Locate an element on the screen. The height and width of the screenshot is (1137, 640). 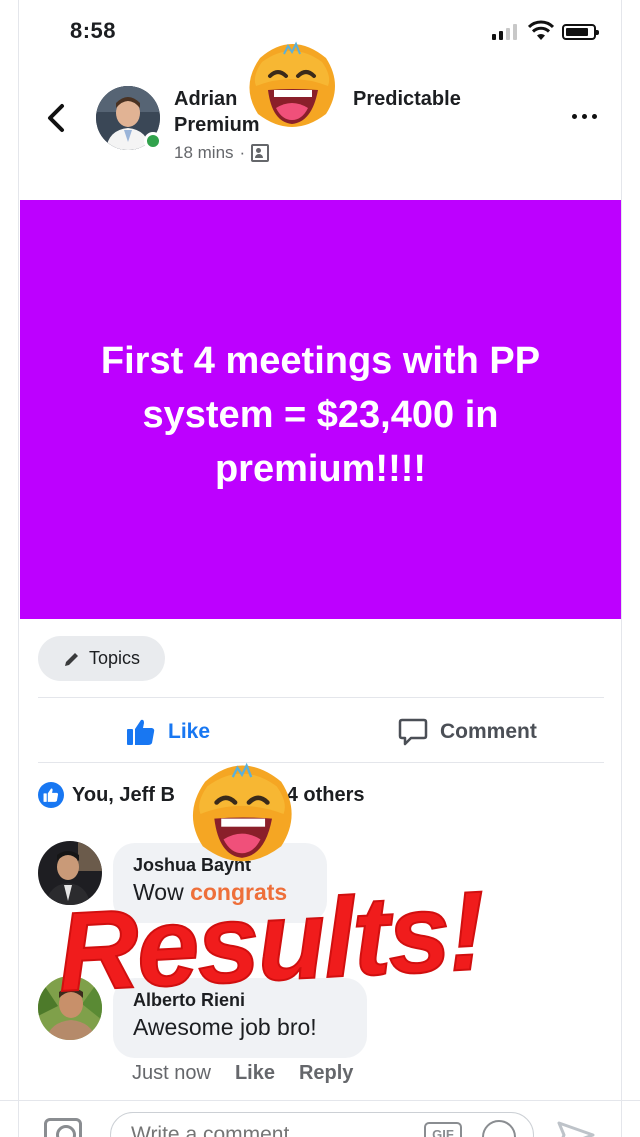
like-button: Like is located at coordinates (168, 732).